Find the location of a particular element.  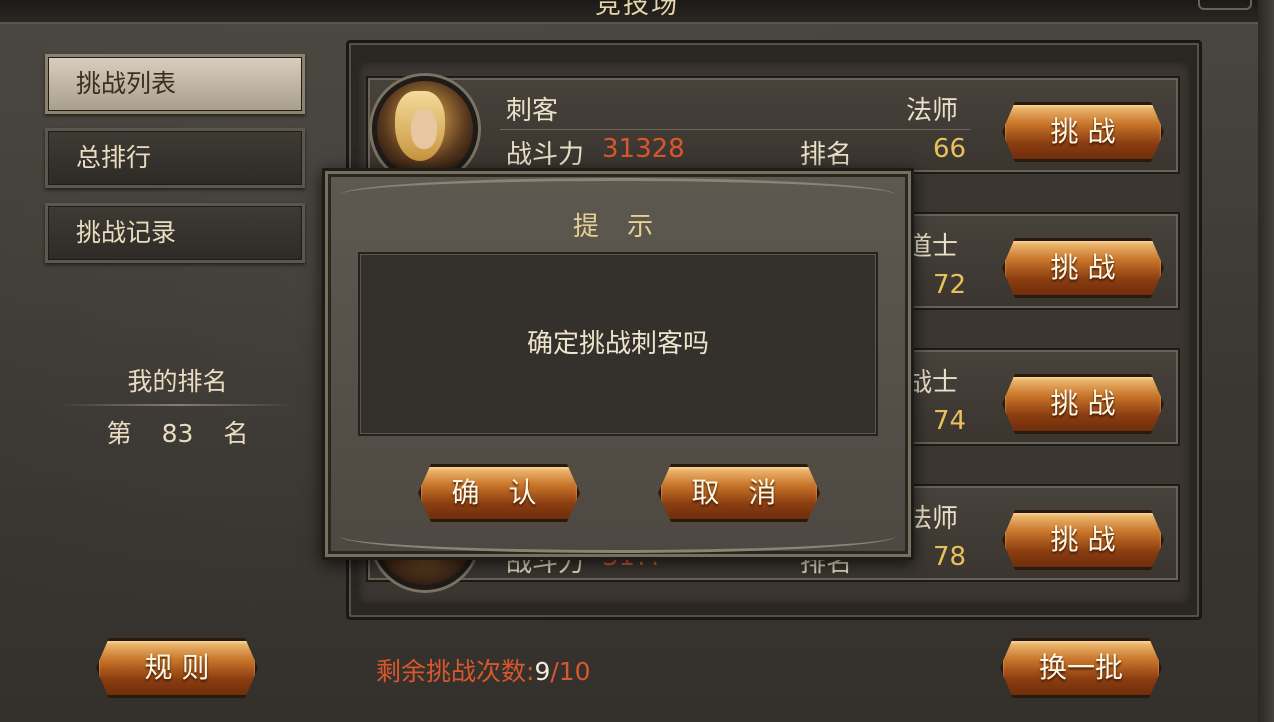

rank-value: 78 is located at coordinates (950, 557).